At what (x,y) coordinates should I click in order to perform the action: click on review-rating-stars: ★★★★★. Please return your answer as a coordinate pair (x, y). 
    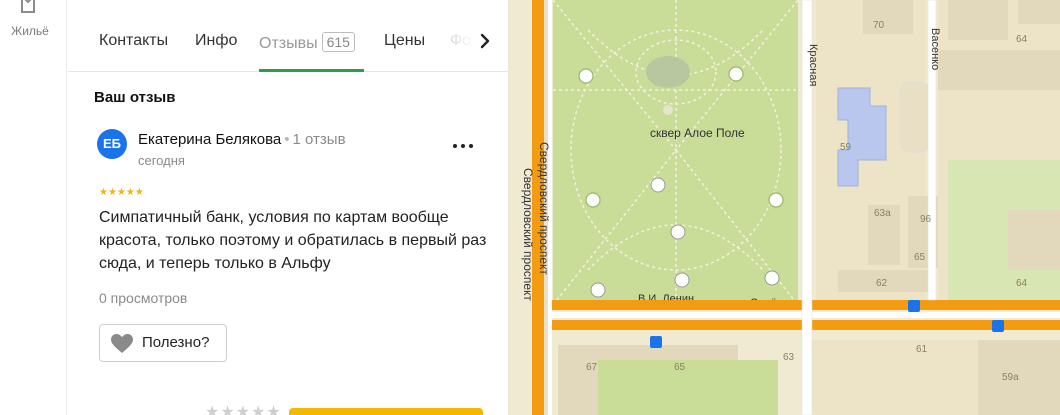
    Looking at the image, I should click on (121, 192).